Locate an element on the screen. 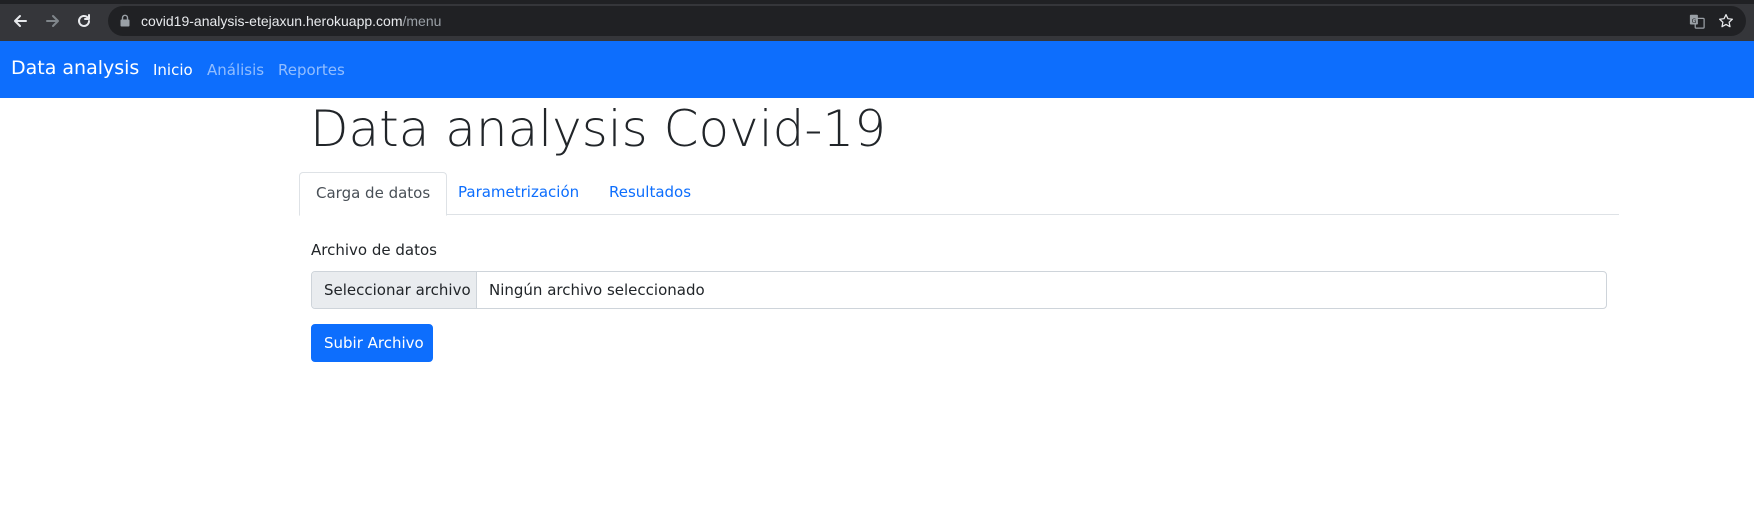 This screenshot has width=1754, height=505. url-host: covid19-analysis-etejaxun.herokuapp.com is located at coordinates (272, 21).